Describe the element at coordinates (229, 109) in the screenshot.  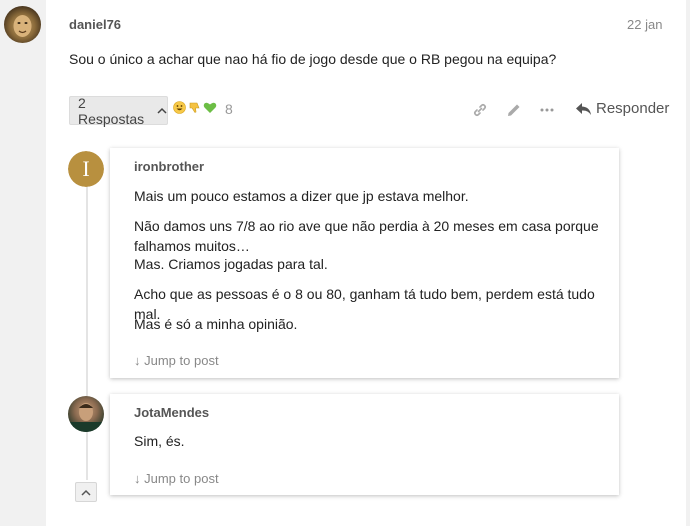
I see `reaction-count: 8` at that location.